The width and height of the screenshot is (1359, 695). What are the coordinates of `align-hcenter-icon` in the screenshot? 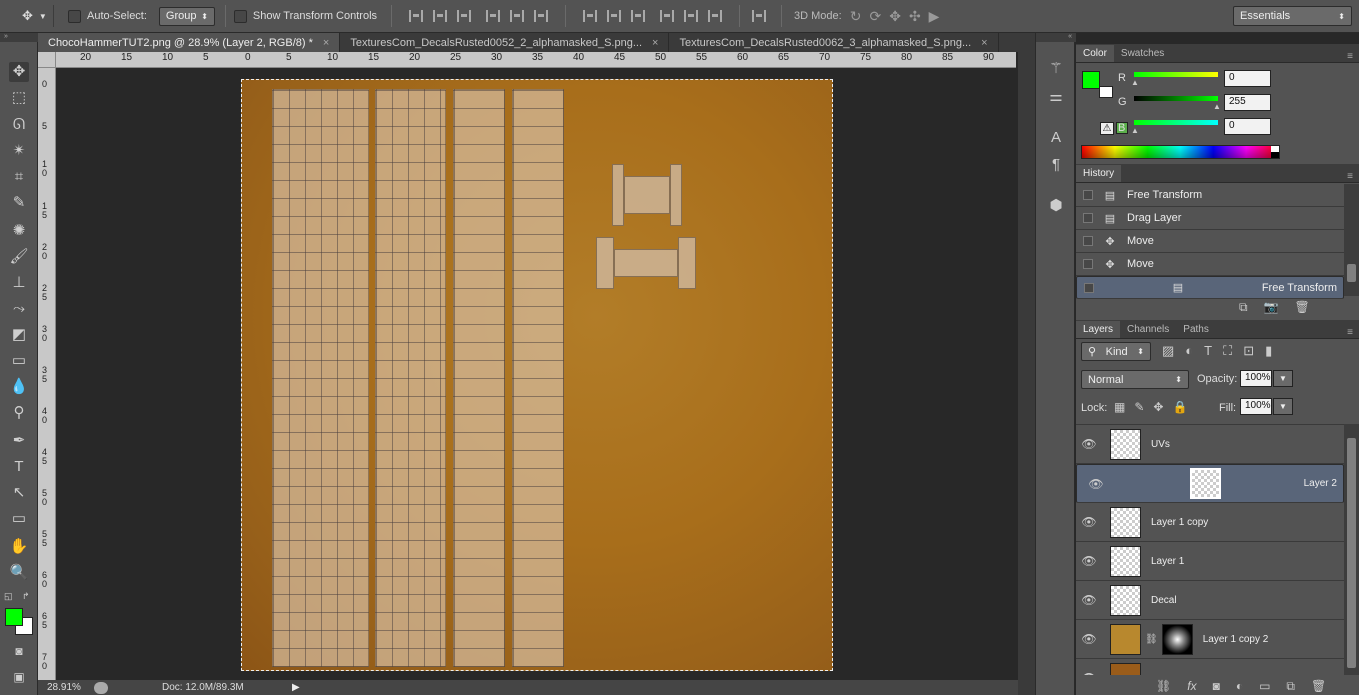 It's located at (517, 16).